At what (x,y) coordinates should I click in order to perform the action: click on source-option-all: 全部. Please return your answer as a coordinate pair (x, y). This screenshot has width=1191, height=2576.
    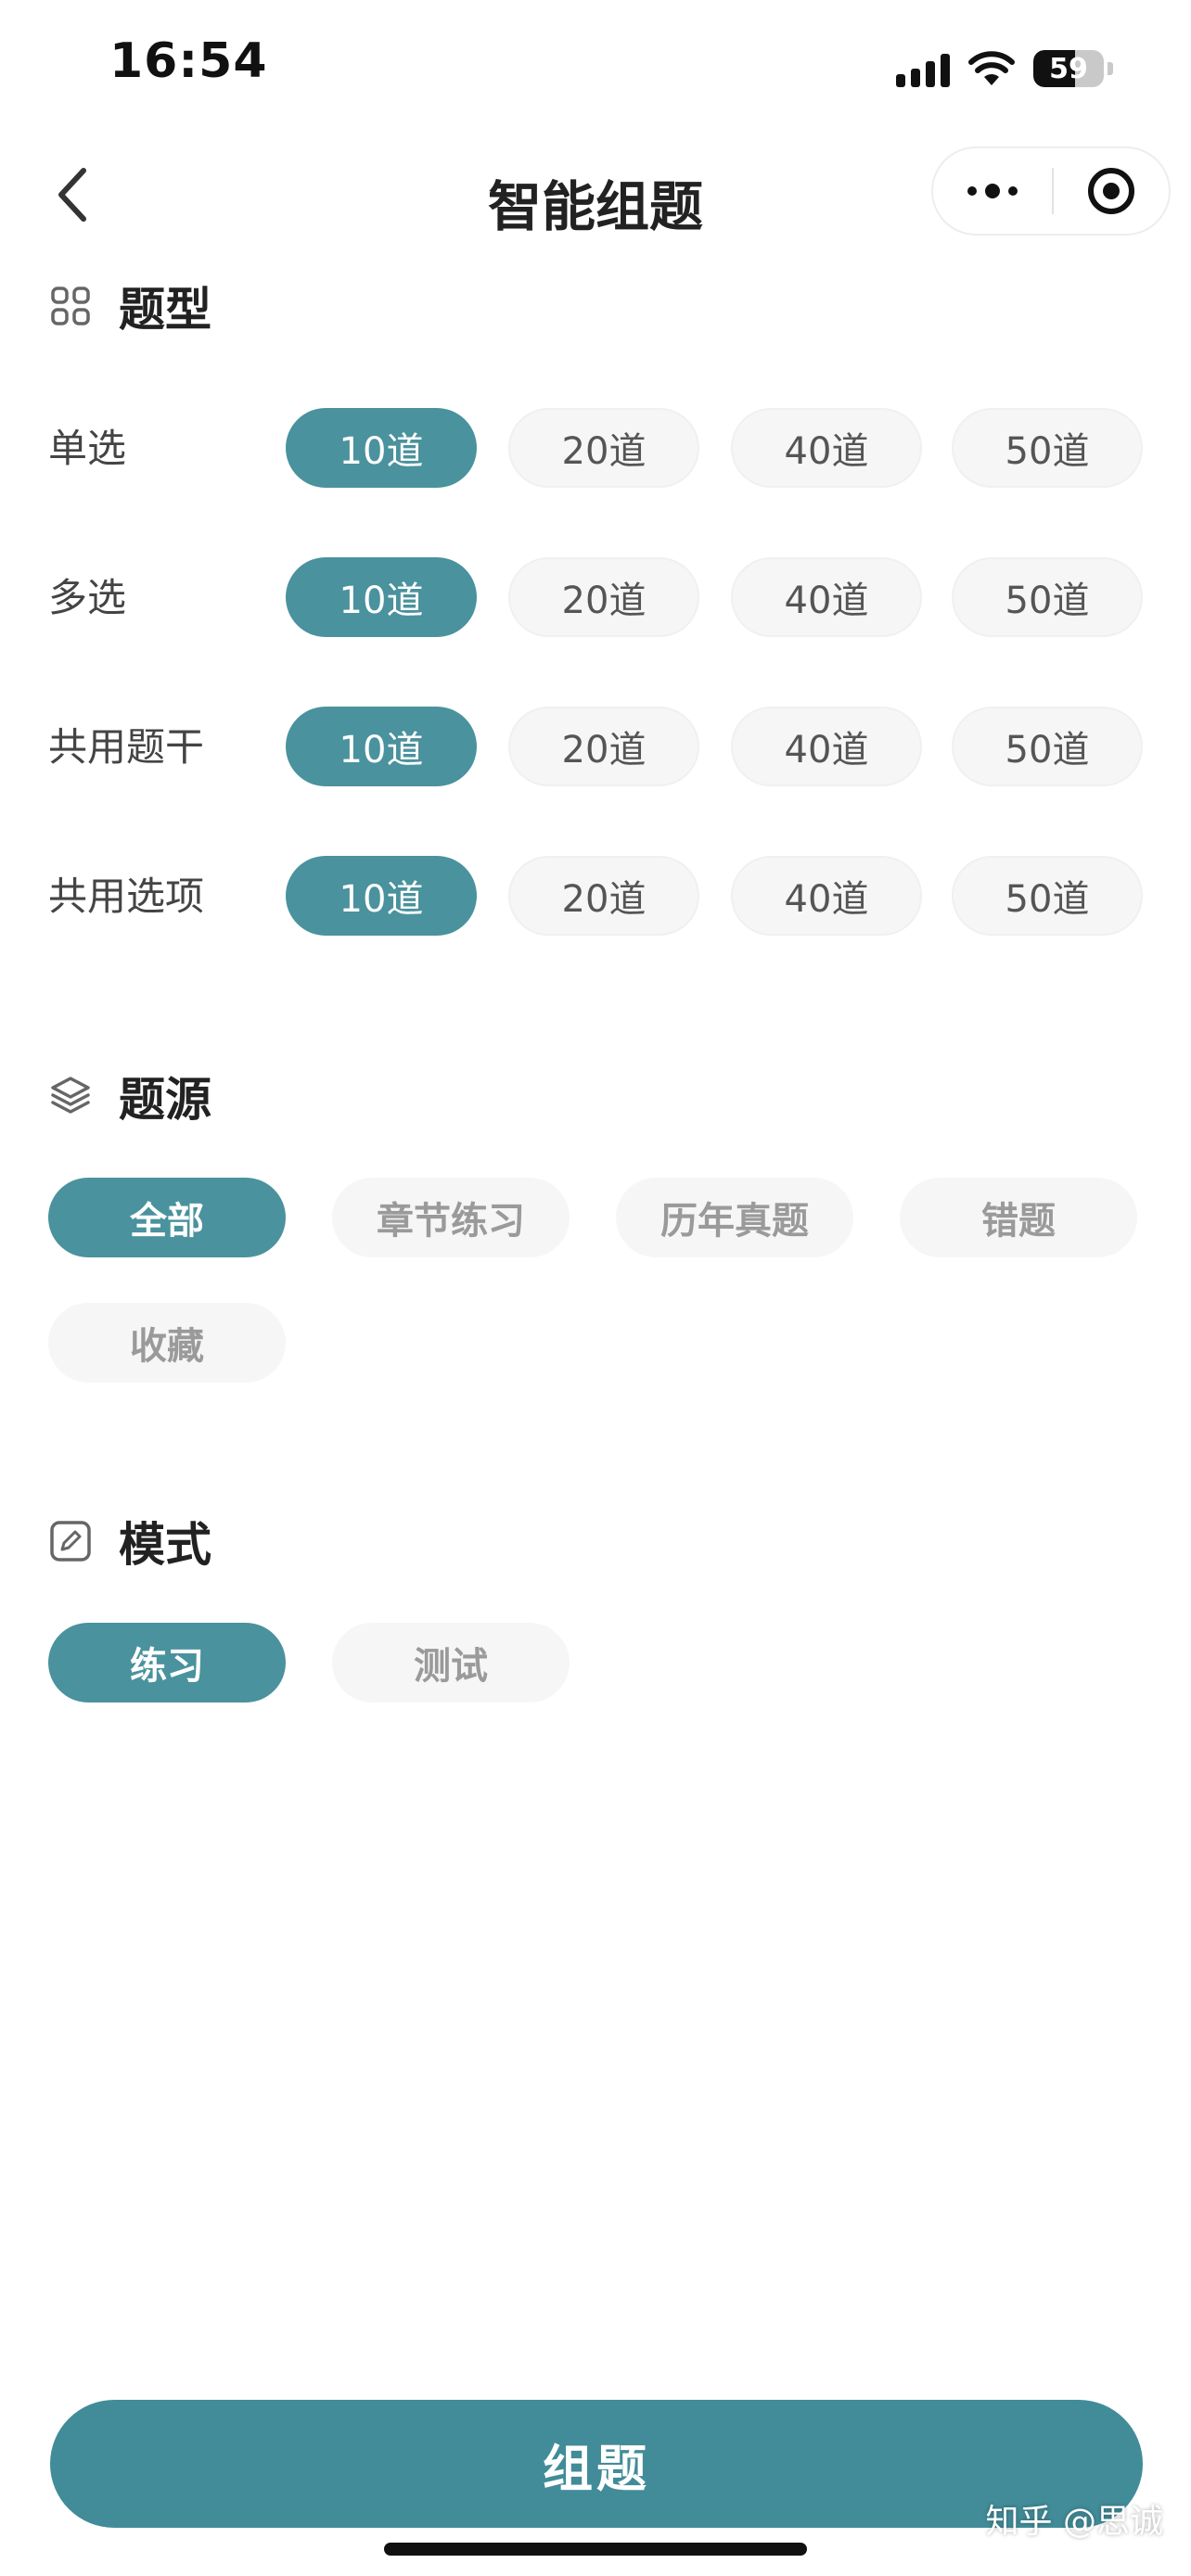
    Looking at the image, I should click on (167, 1217).